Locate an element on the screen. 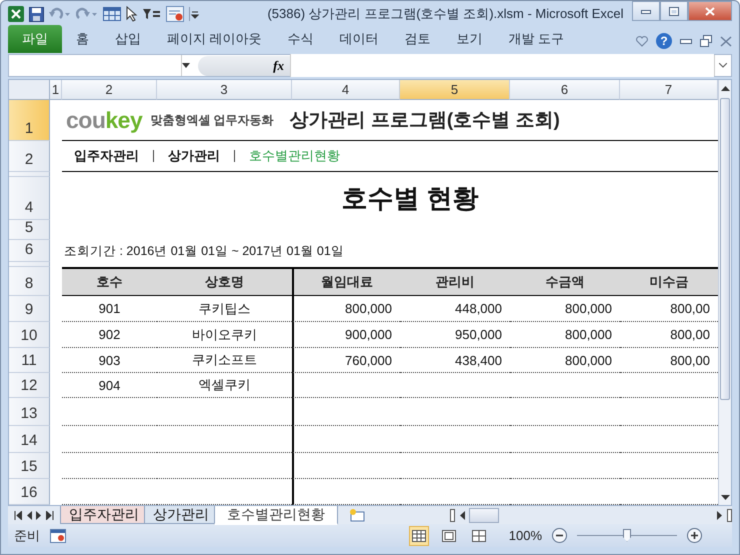  first-sheet-icon is located at coordinates (18, 515).